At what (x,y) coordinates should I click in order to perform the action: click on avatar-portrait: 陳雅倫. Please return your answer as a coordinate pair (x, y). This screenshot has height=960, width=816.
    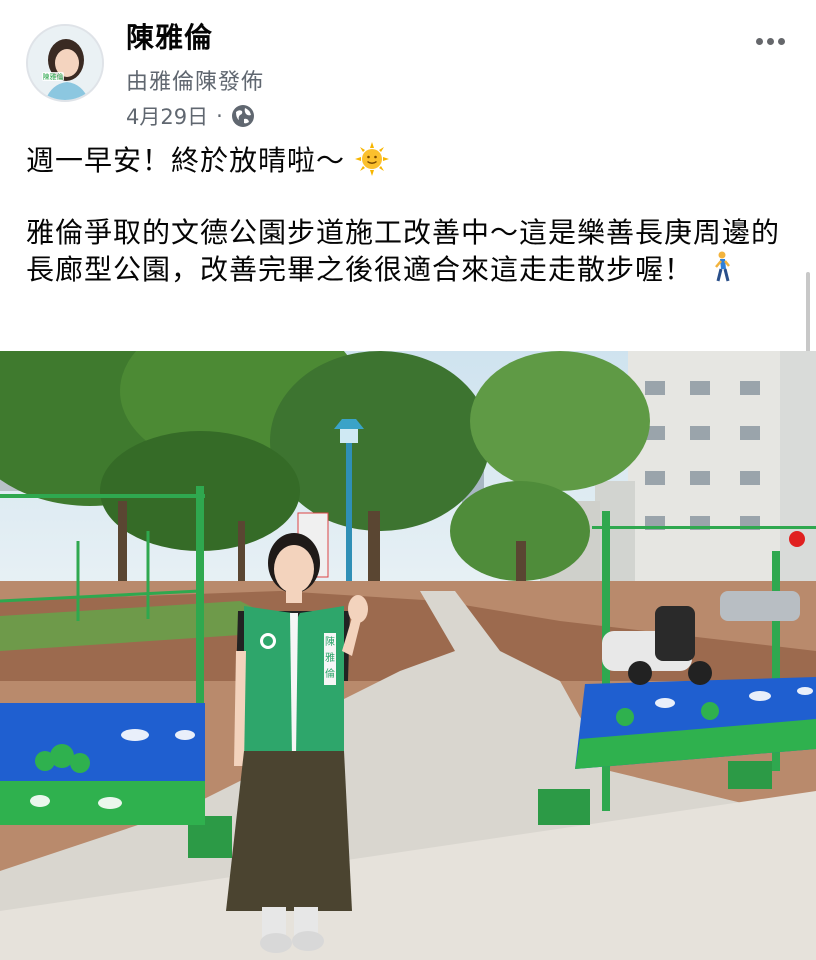
    Looking at the image, I should click on (65, 63).